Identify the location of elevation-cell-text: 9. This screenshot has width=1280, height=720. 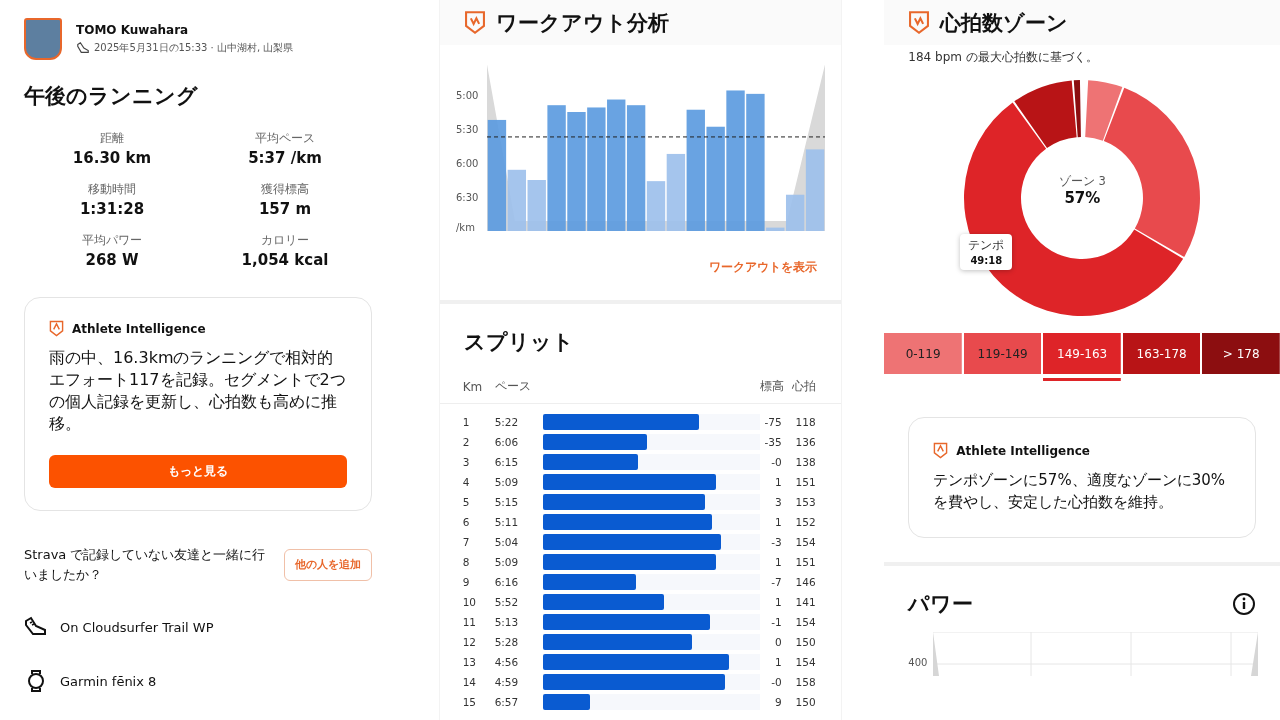
(777, 702).